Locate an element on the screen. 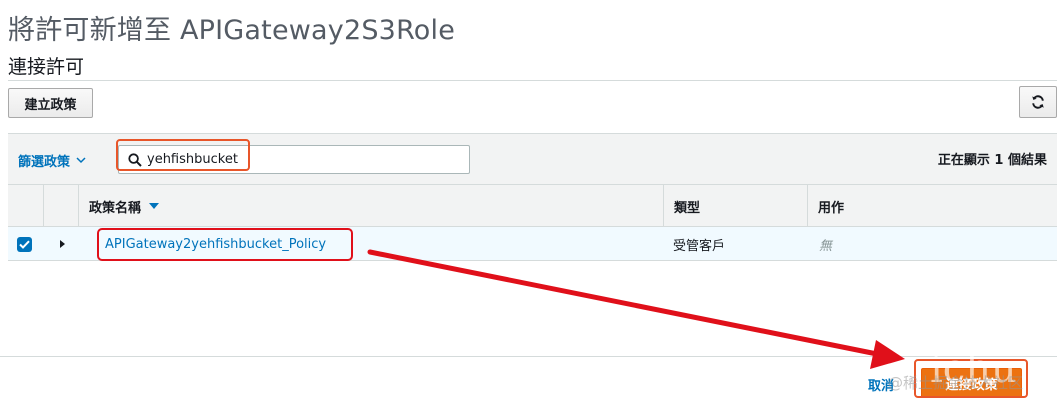 The image size is (1057, 401). header-policy-name: 政策名稱 is located at coordinates (370, 206).